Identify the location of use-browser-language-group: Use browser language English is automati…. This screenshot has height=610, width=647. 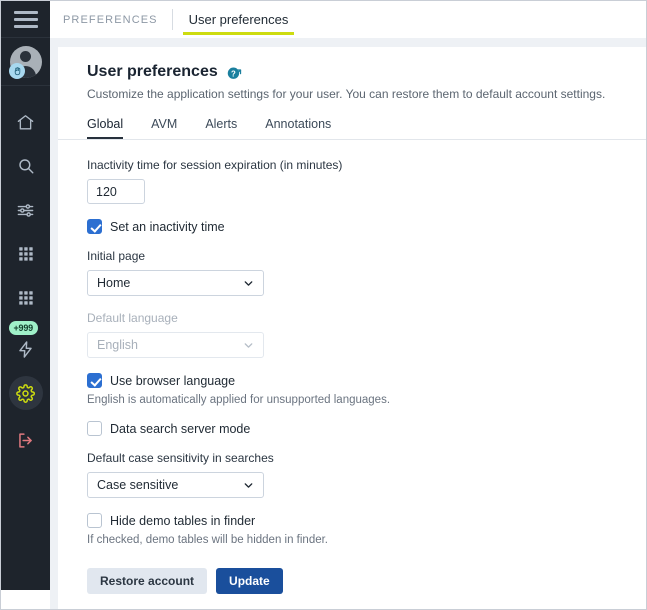
(366, 389).